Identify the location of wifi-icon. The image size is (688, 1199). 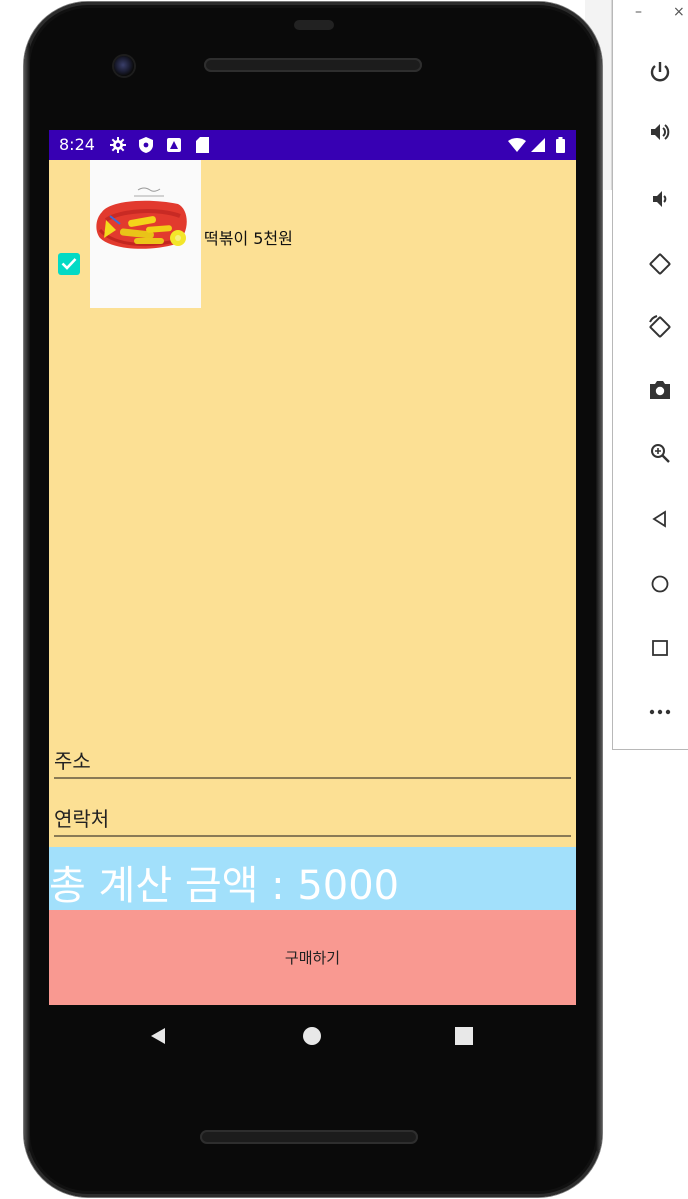
(517, 145).